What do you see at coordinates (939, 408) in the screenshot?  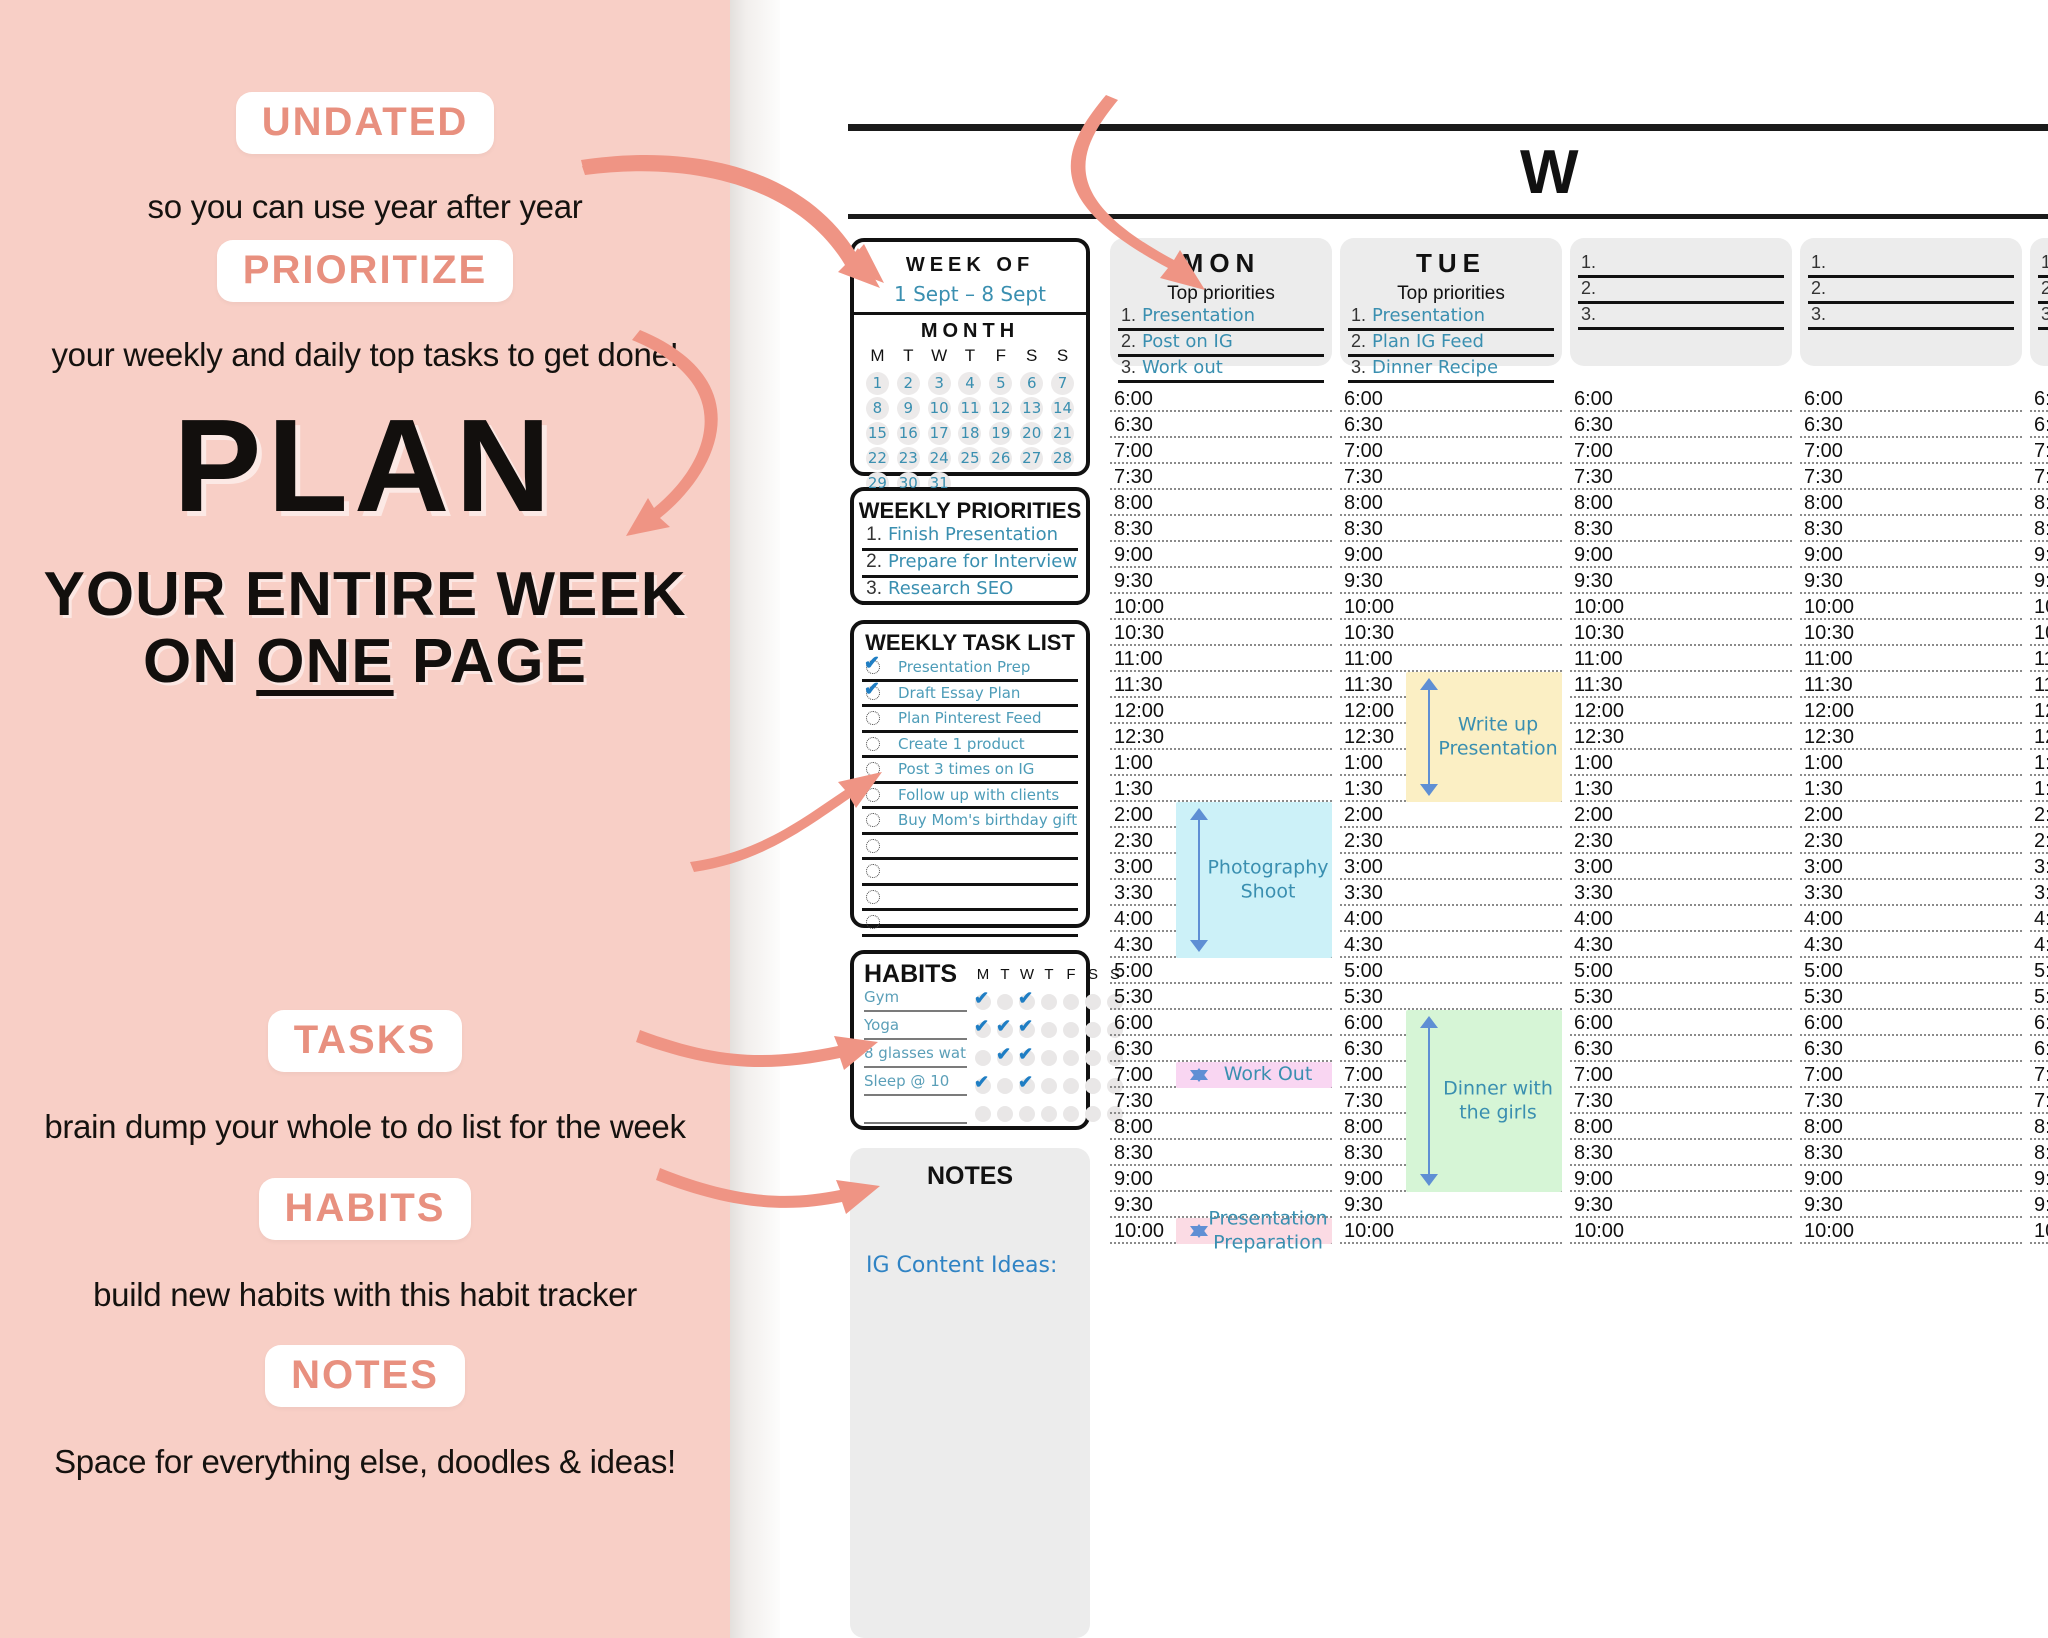 I see `calendar-day: 10` at bounding box center [939, 408].